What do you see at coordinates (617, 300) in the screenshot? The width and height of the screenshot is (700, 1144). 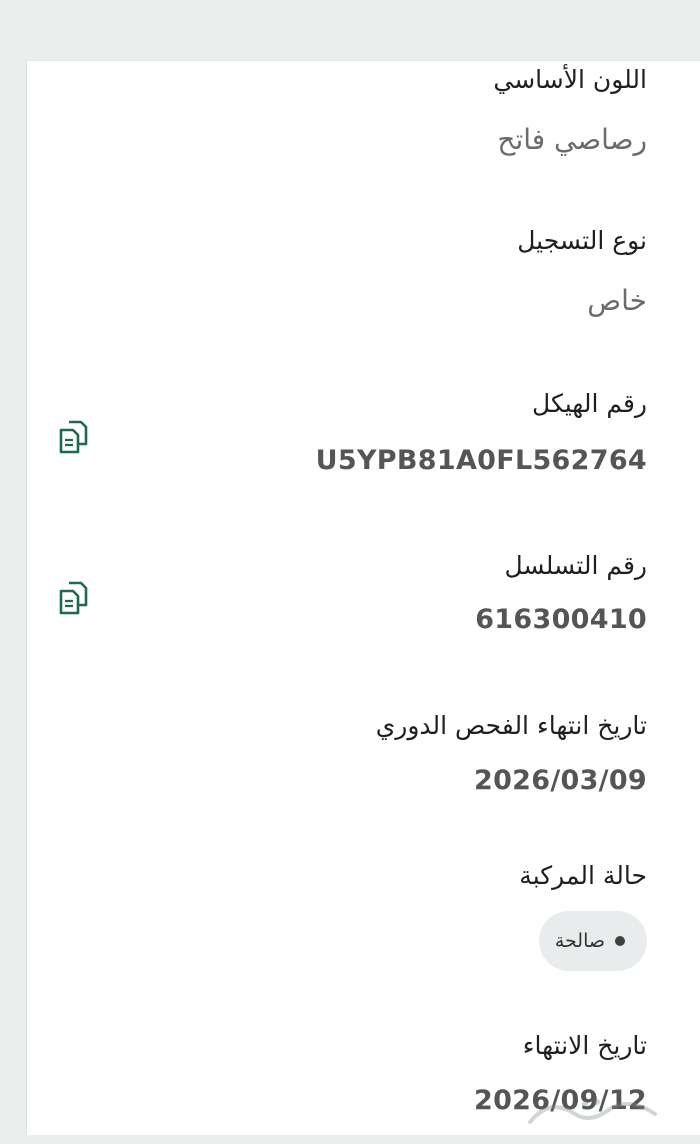 I see `field-value: خاص` at bounding box center [617, 300].